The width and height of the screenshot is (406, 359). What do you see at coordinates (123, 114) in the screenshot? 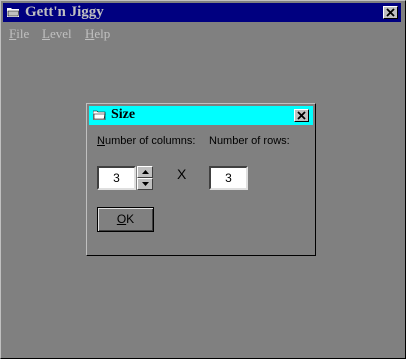
I see `dialog-title: Size` at bounding box center [123, 114].